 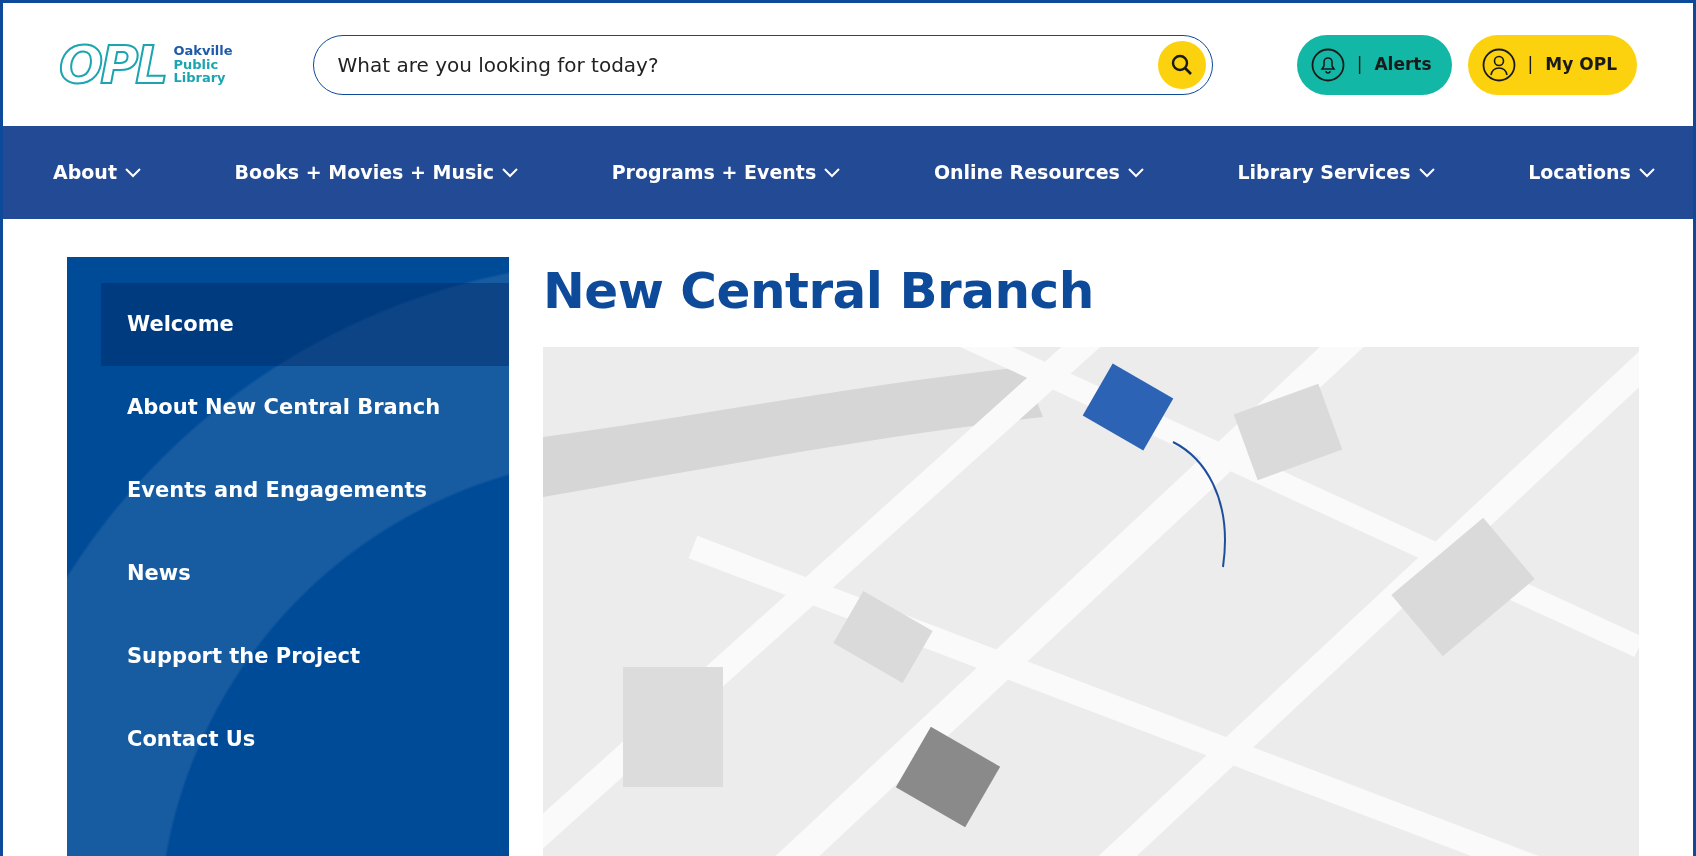 What do you see at coordinates (305, 490) in the screenshot?
I see `sidebar-item: Events and Engagements` at bounding box center [305, 490].